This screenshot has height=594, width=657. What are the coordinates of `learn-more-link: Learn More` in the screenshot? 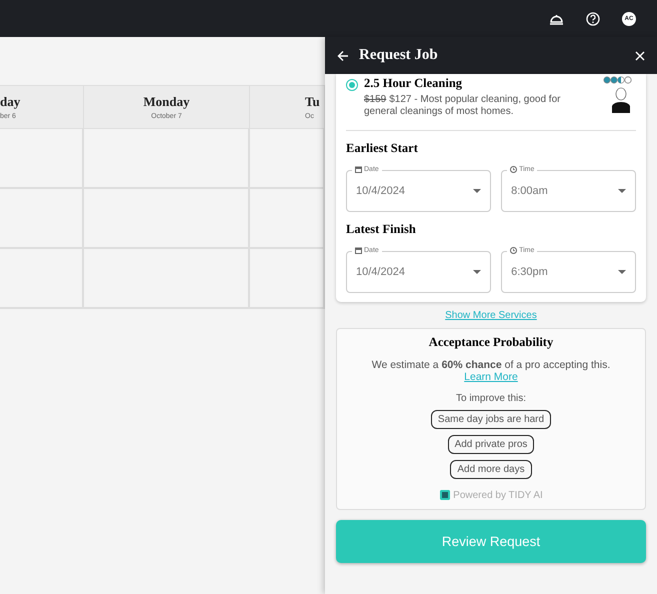 It's located at (491, 377).